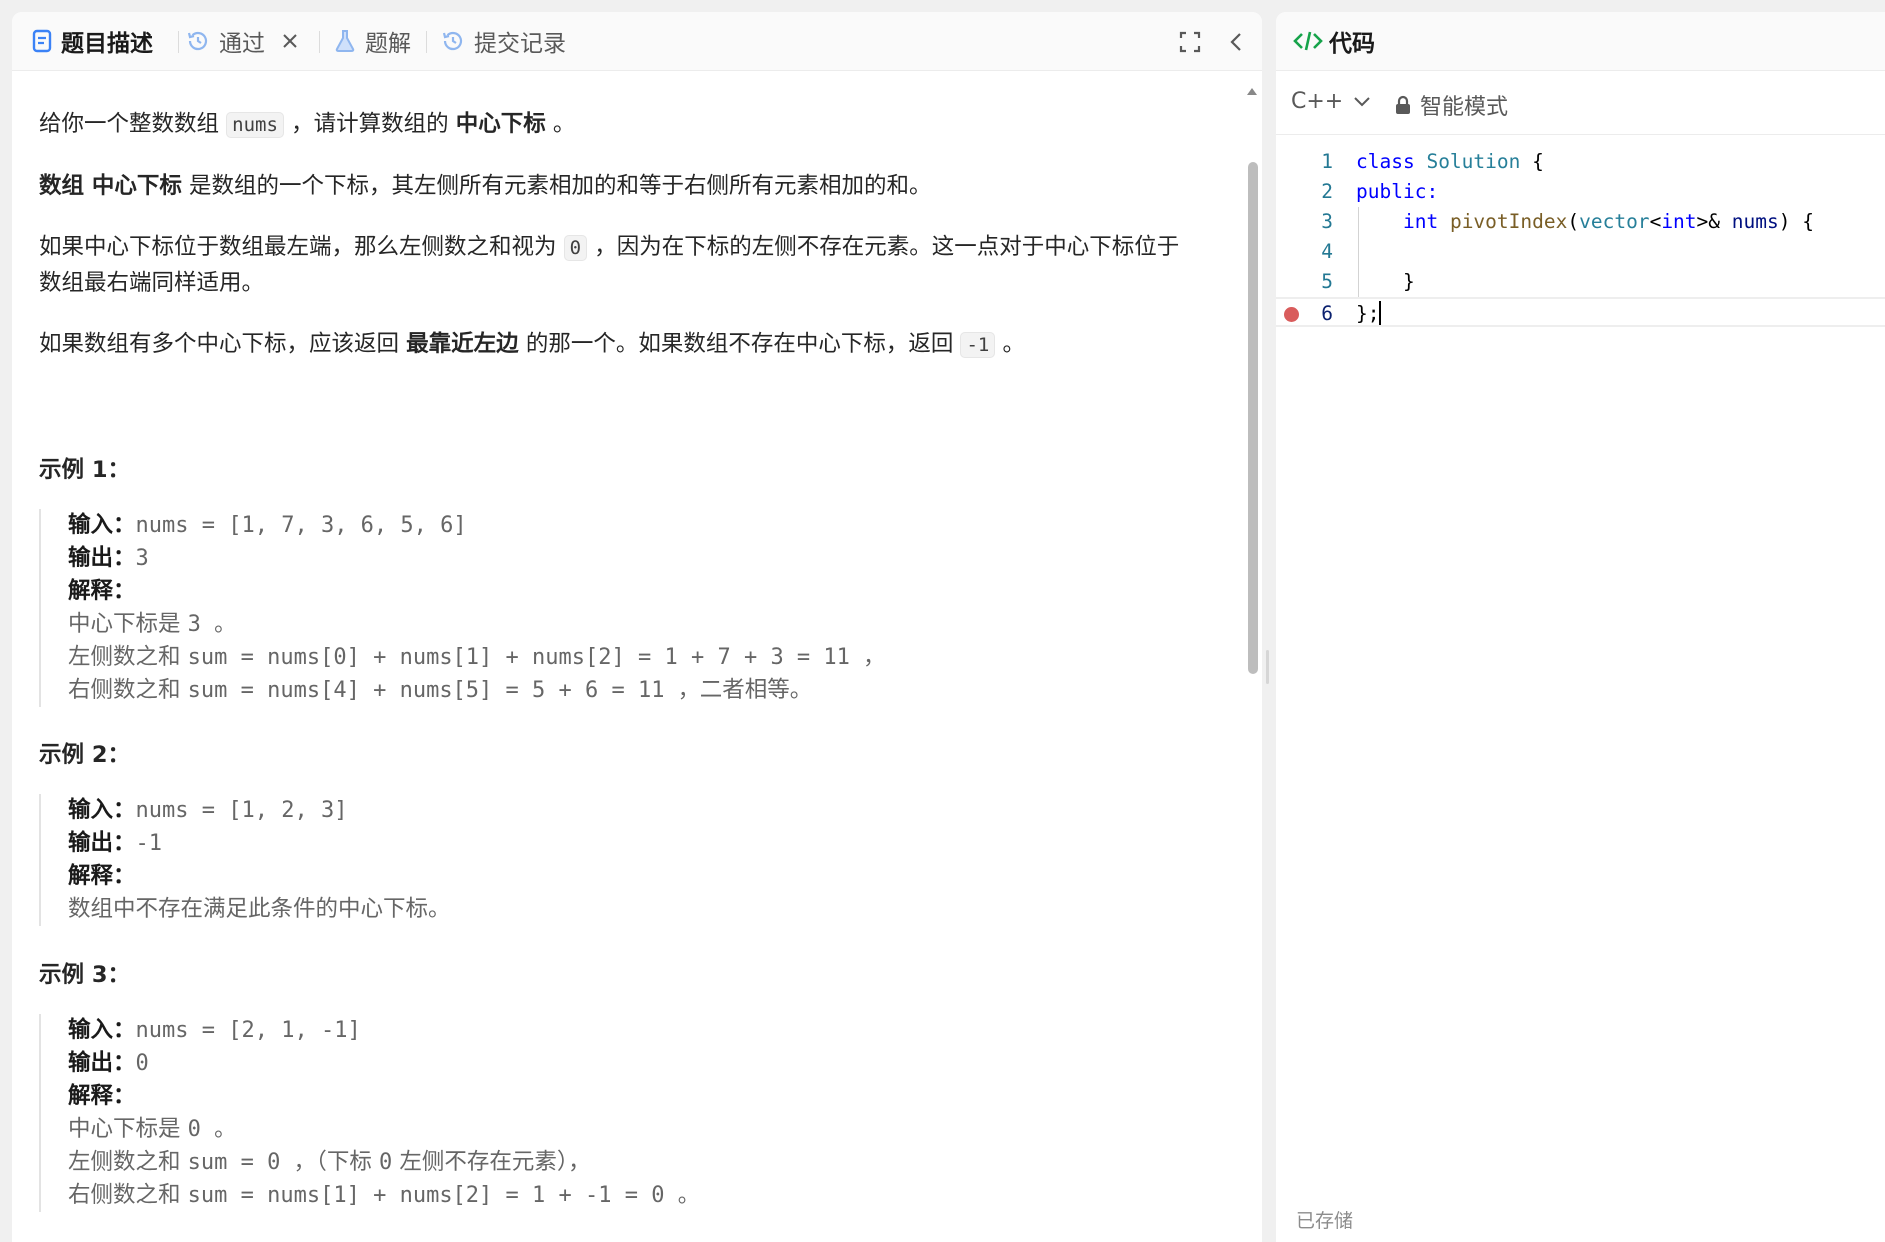 The width and height of the screenshot is (1885, 1242). What do you see at coordinates (883, 247) in the screenshot?
I see `text: ，因为在下标的左侧不存在元素。这一点对于中心下标位于` at bounding box center [883, 247].